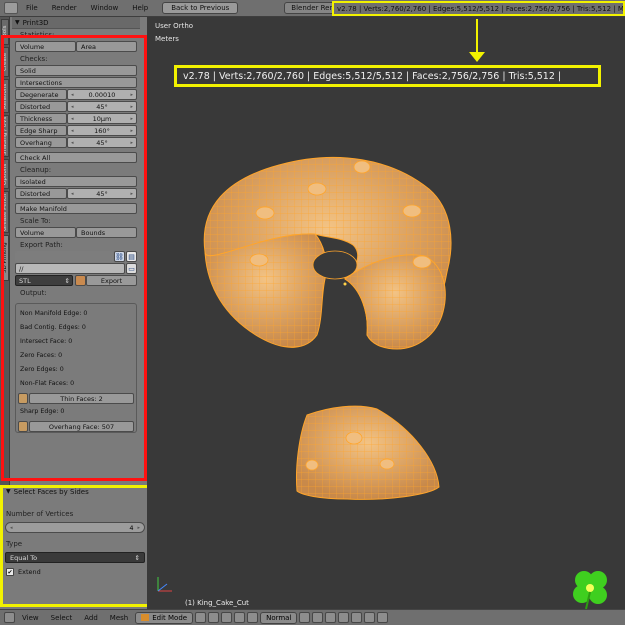 This screenshot has height=625, width=625. Describe the element at coordinates (119, 256) in the screenshot. I see `link-icon: ⛓` at that location.